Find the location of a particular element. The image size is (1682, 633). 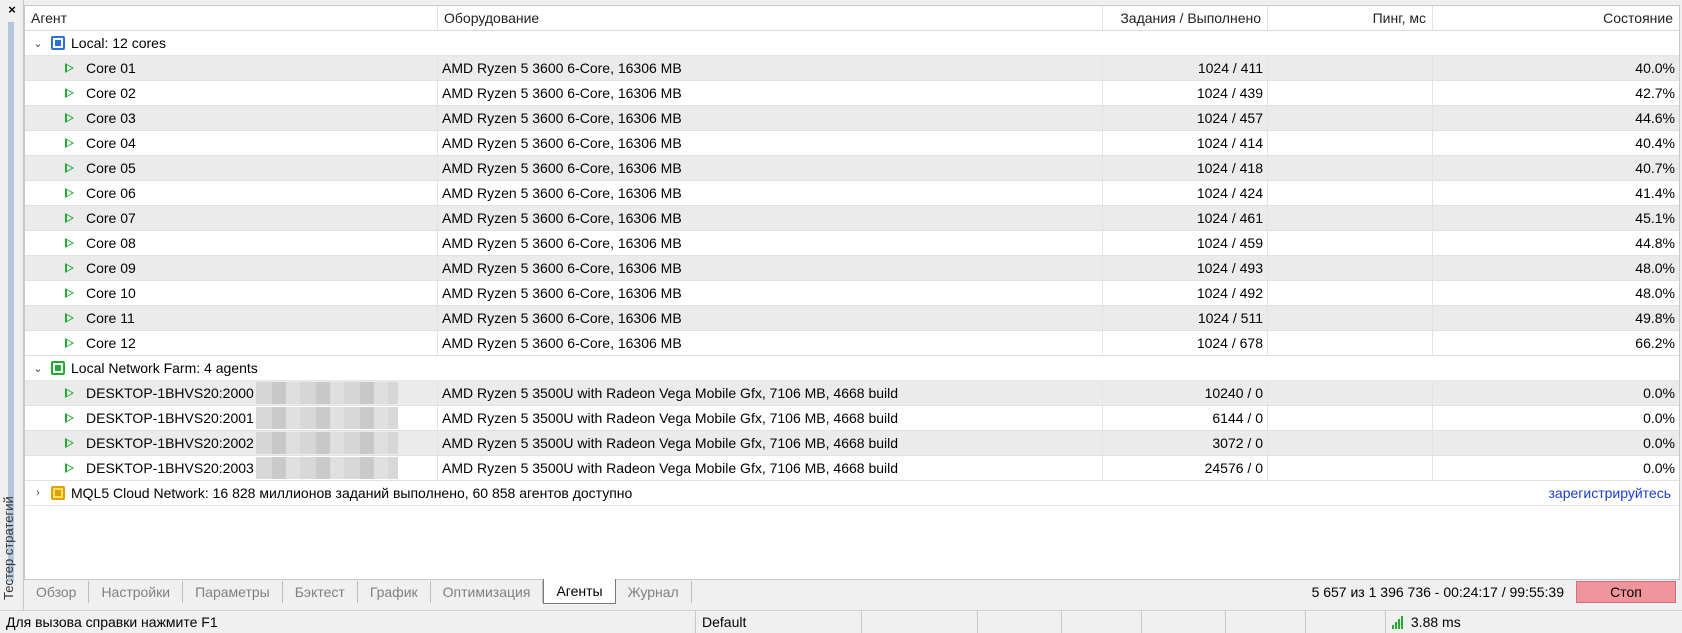

tab-1: Настройки is located at coordinates (136, 592).